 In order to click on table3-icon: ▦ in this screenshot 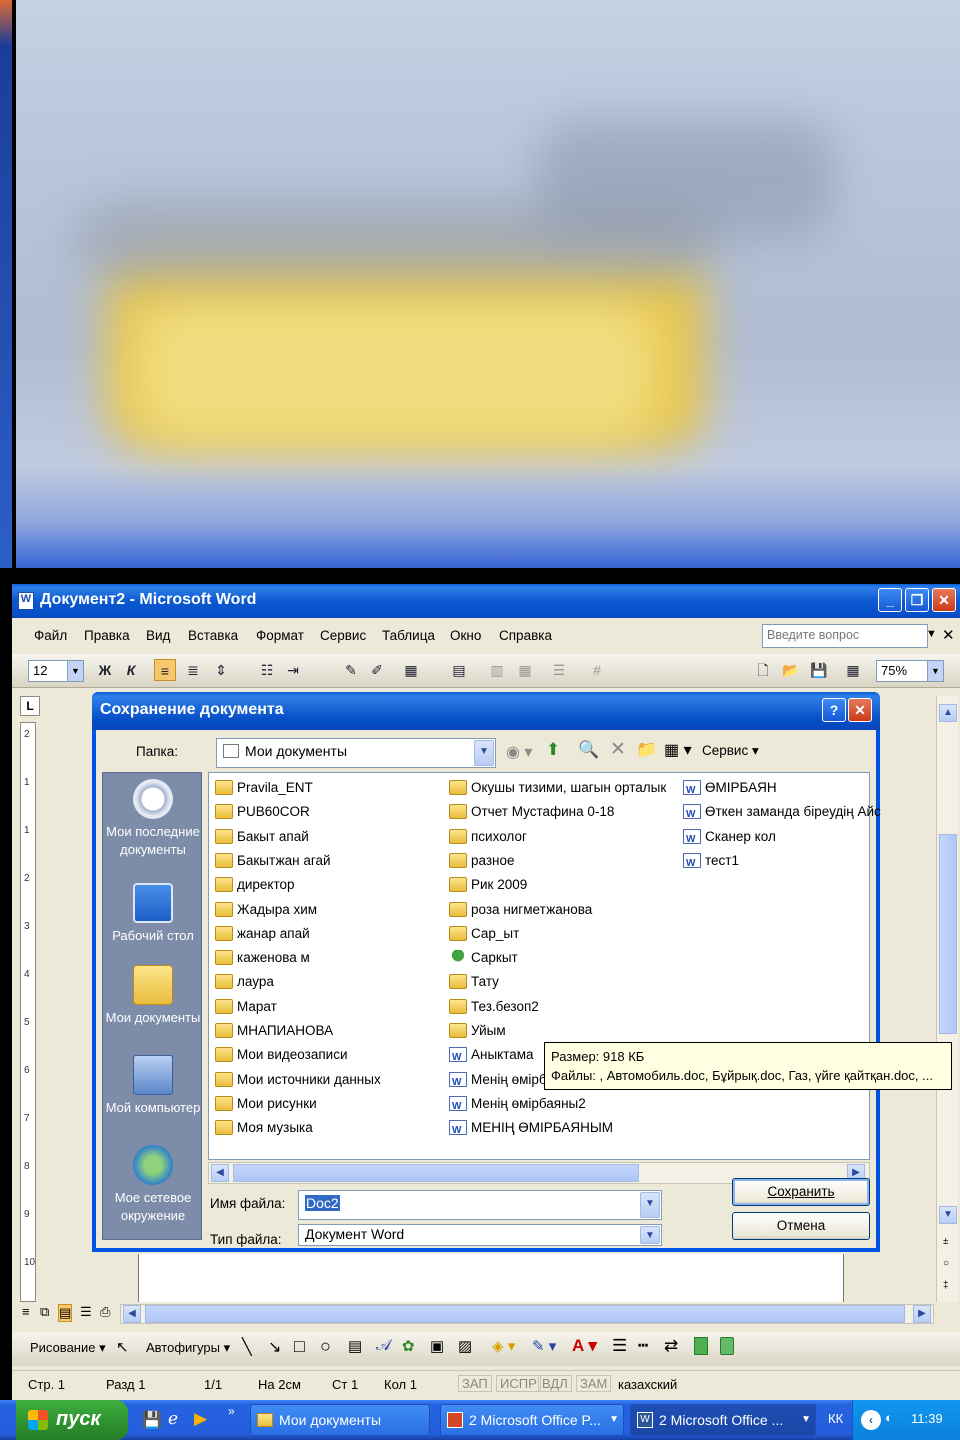, I will do `click(525, 670)`.